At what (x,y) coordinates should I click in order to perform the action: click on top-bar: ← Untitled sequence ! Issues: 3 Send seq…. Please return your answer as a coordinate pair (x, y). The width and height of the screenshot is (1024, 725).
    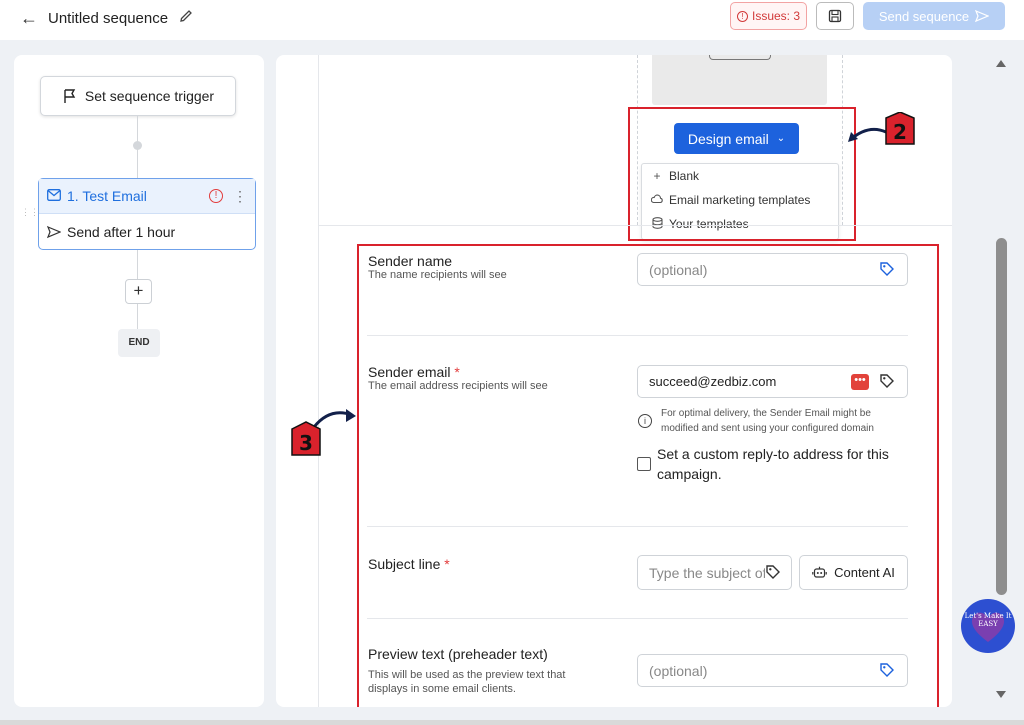
    Looking at the image, I should click on (512, 20).